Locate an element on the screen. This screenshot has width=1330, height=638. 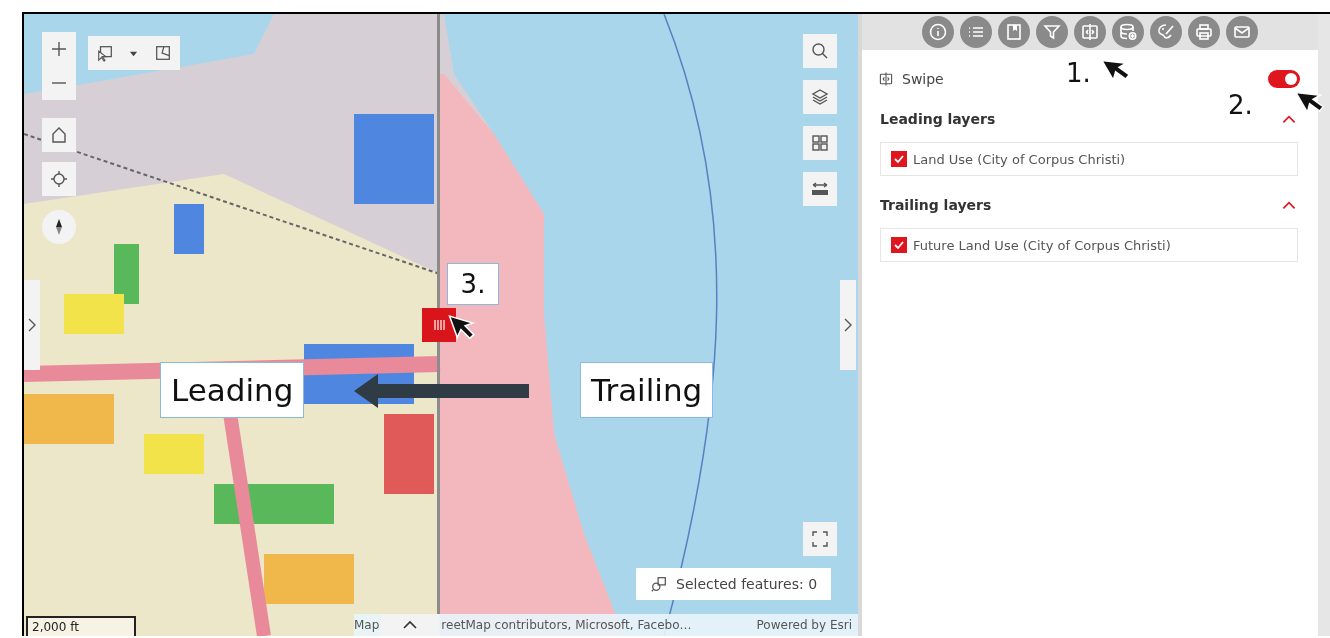
chevron-up-icon is located at coordinates (410, 625).